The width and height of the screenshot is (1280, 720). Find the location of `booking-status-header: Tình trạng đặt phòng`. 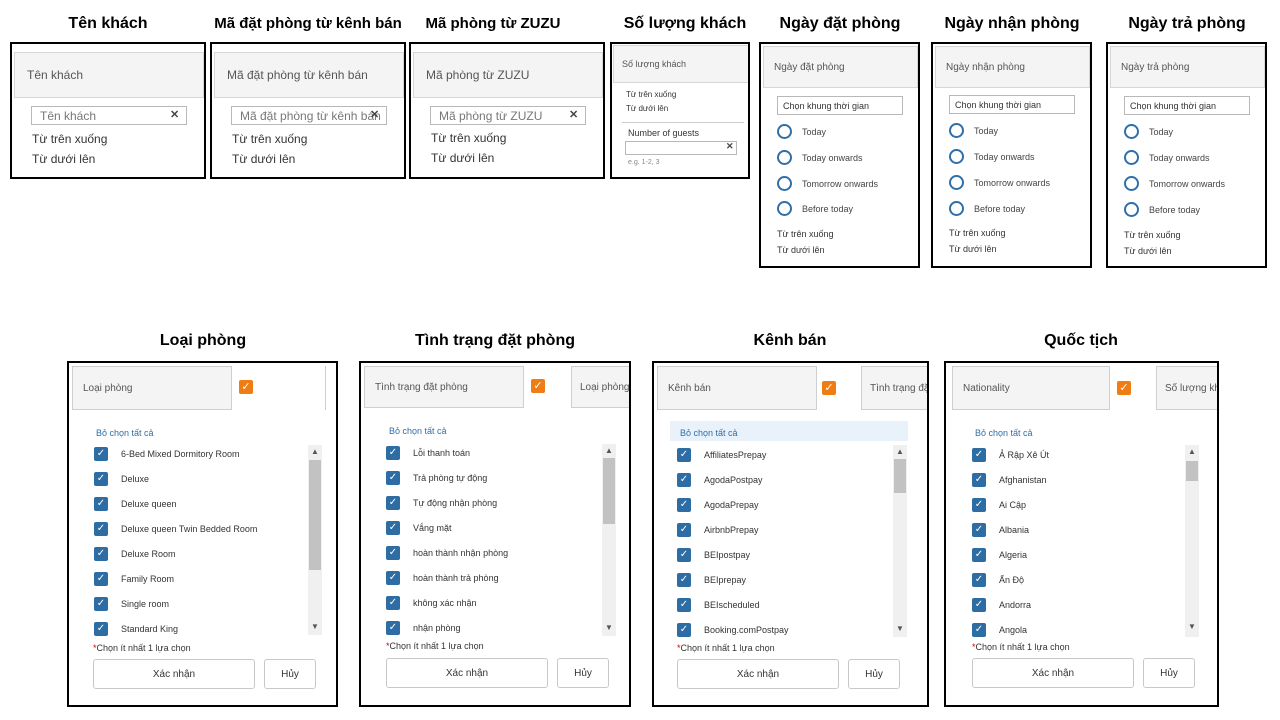

booking-status-header: Tình trạng đặt phòng is located at coordinates (444, 387).